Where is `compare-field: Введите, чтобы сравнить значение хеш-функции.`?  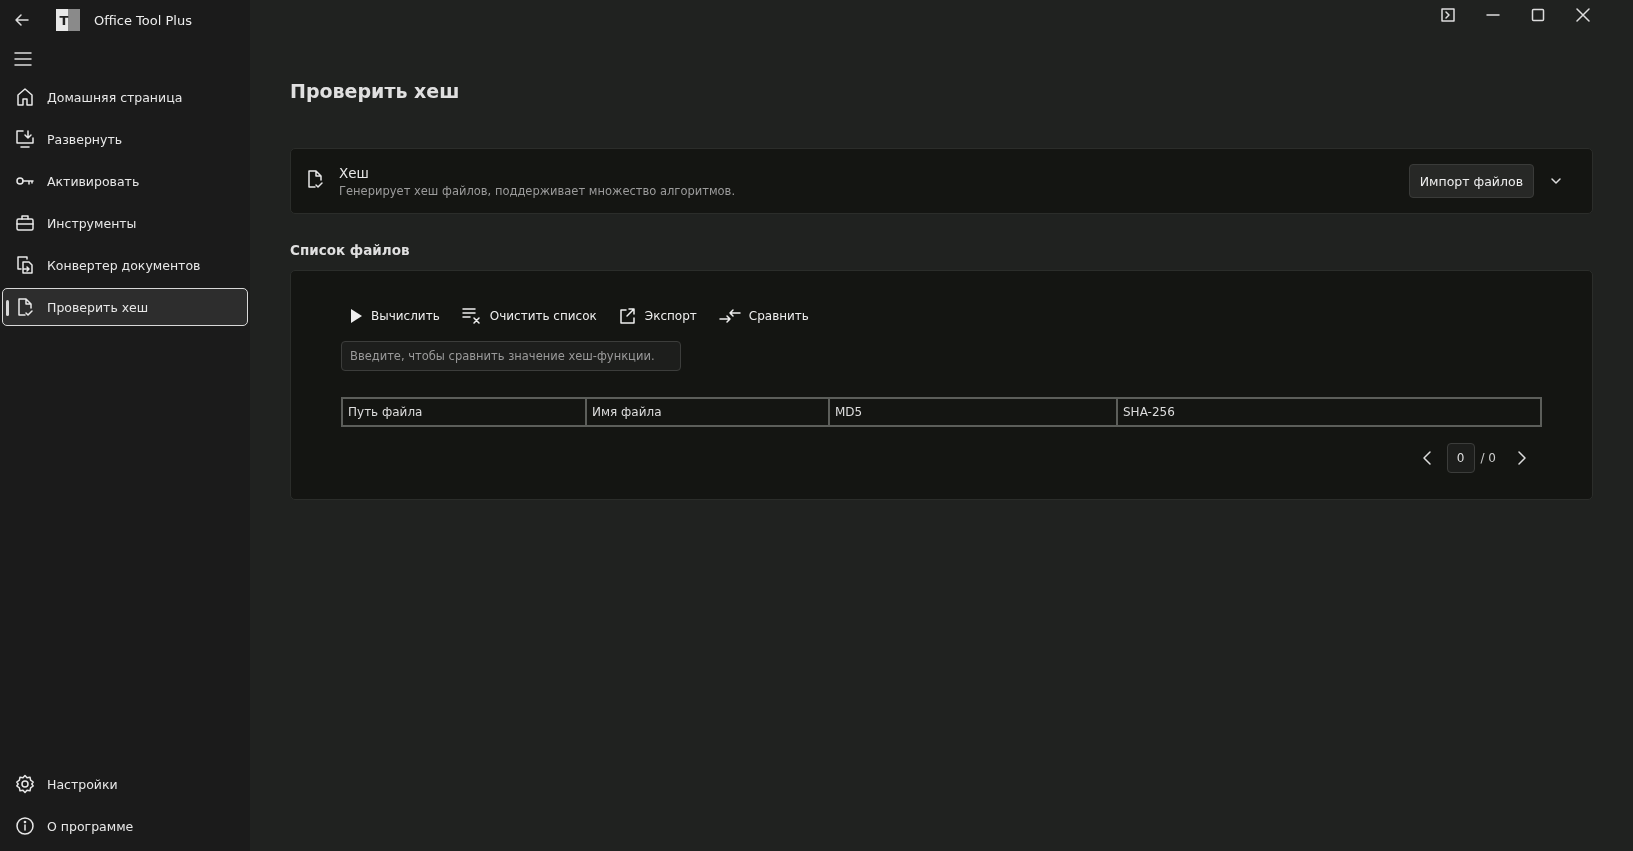
compare-field: Введите, чтобы сравнить значение хеш-функции. is located at coordinates (511, 356).